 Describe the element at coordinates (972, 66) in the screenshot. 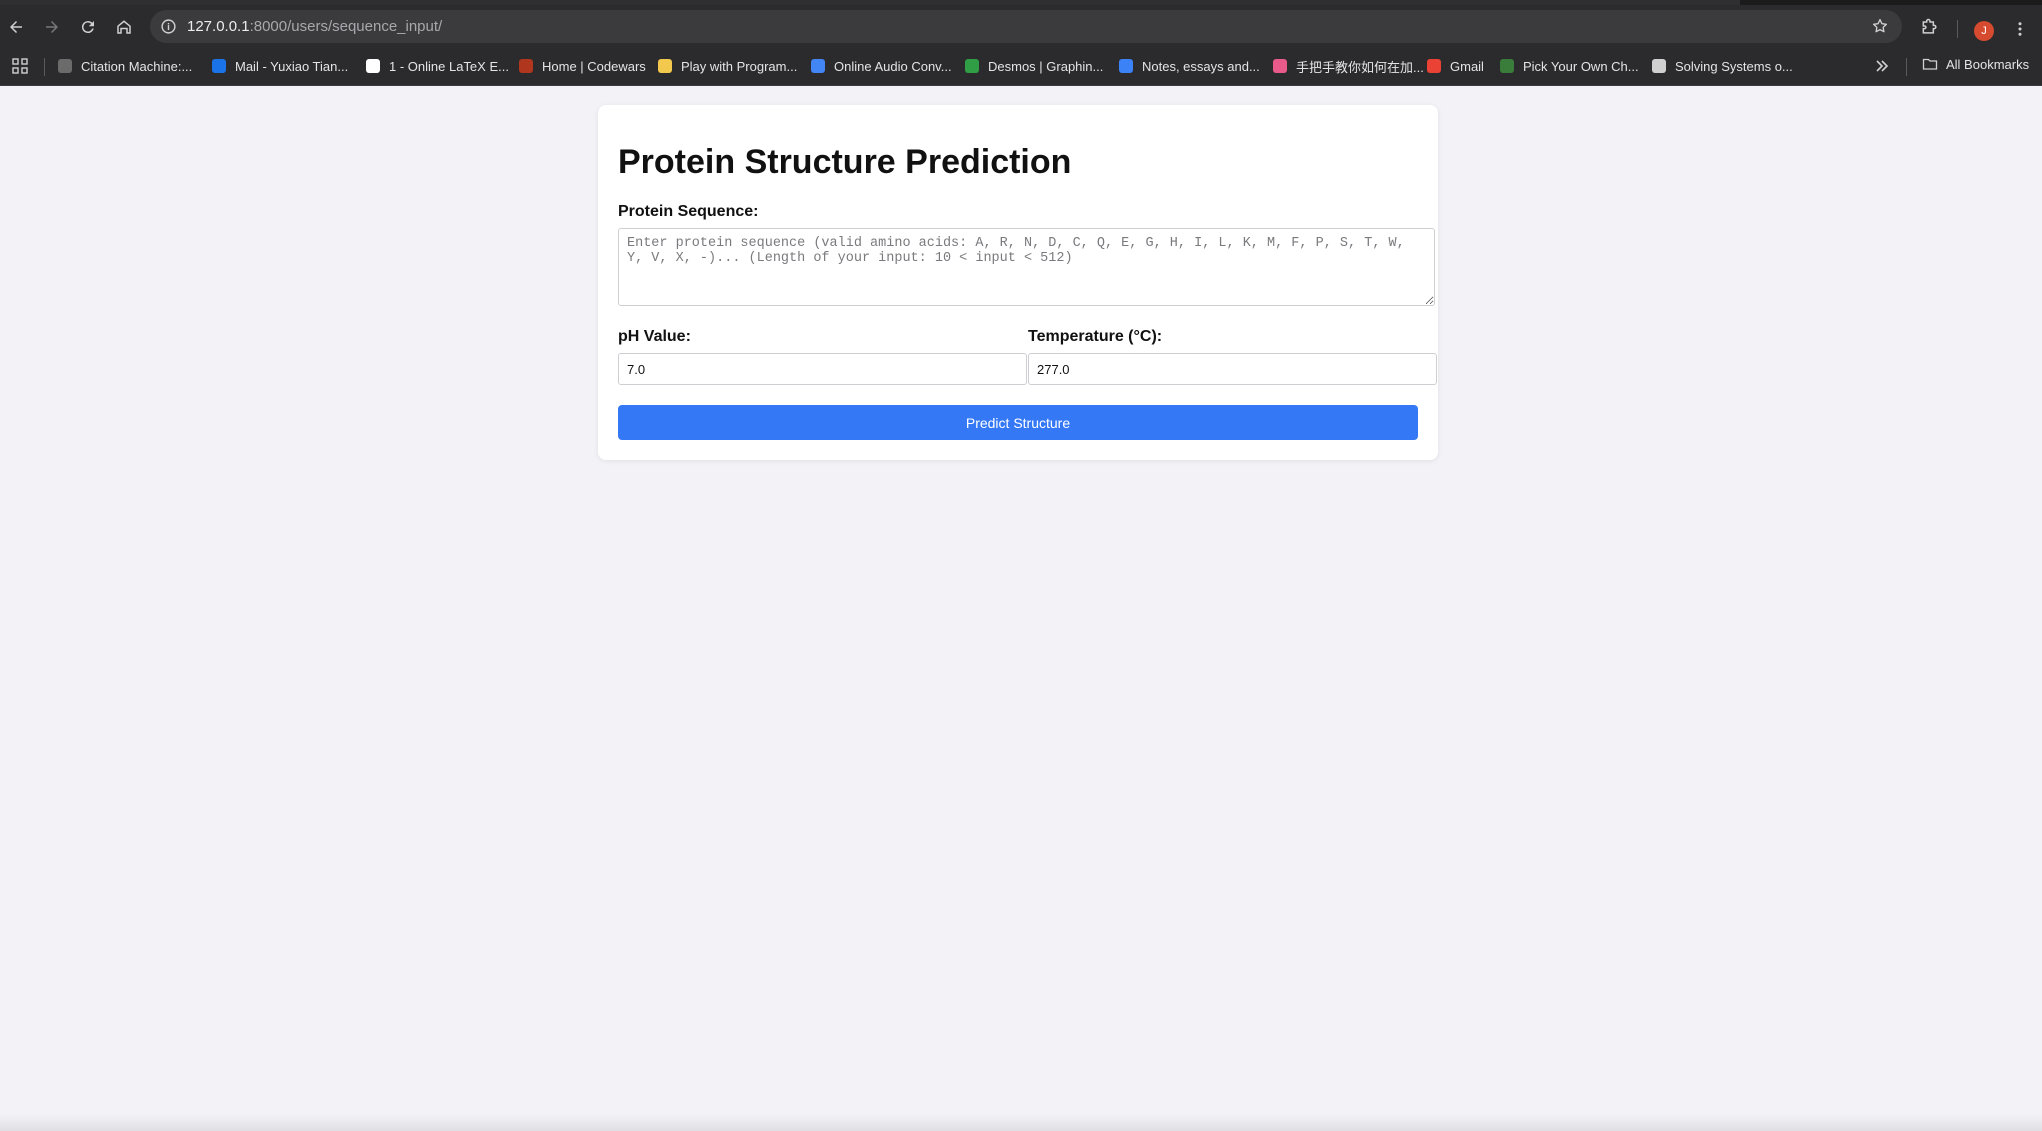

I see `desmos-icon` at that location.